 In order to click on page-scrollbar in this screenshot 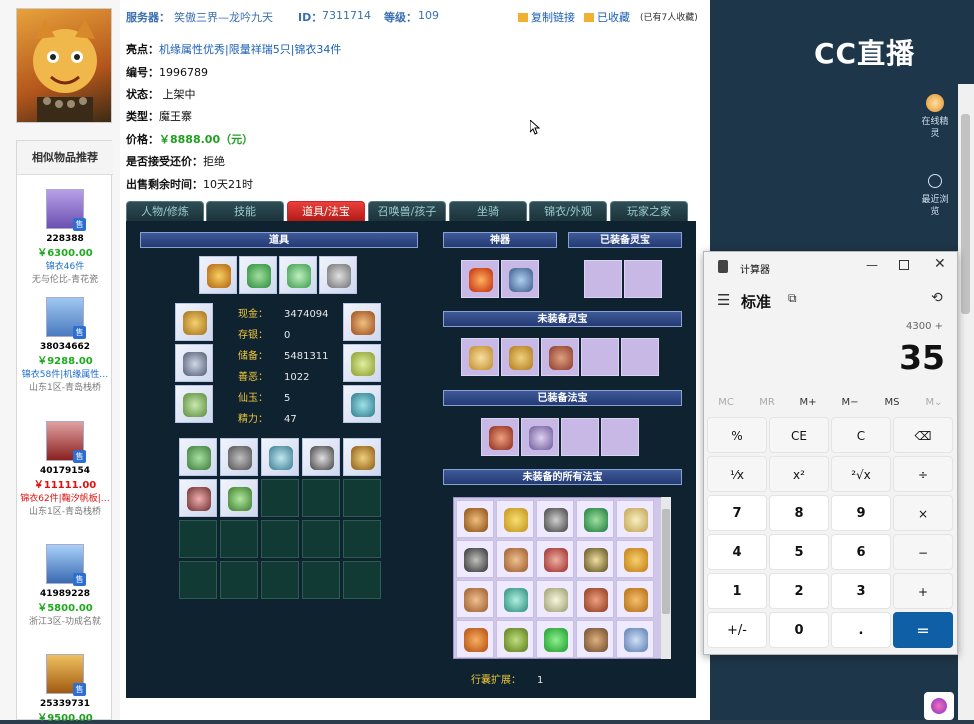, I will do `click(966, 402)`.